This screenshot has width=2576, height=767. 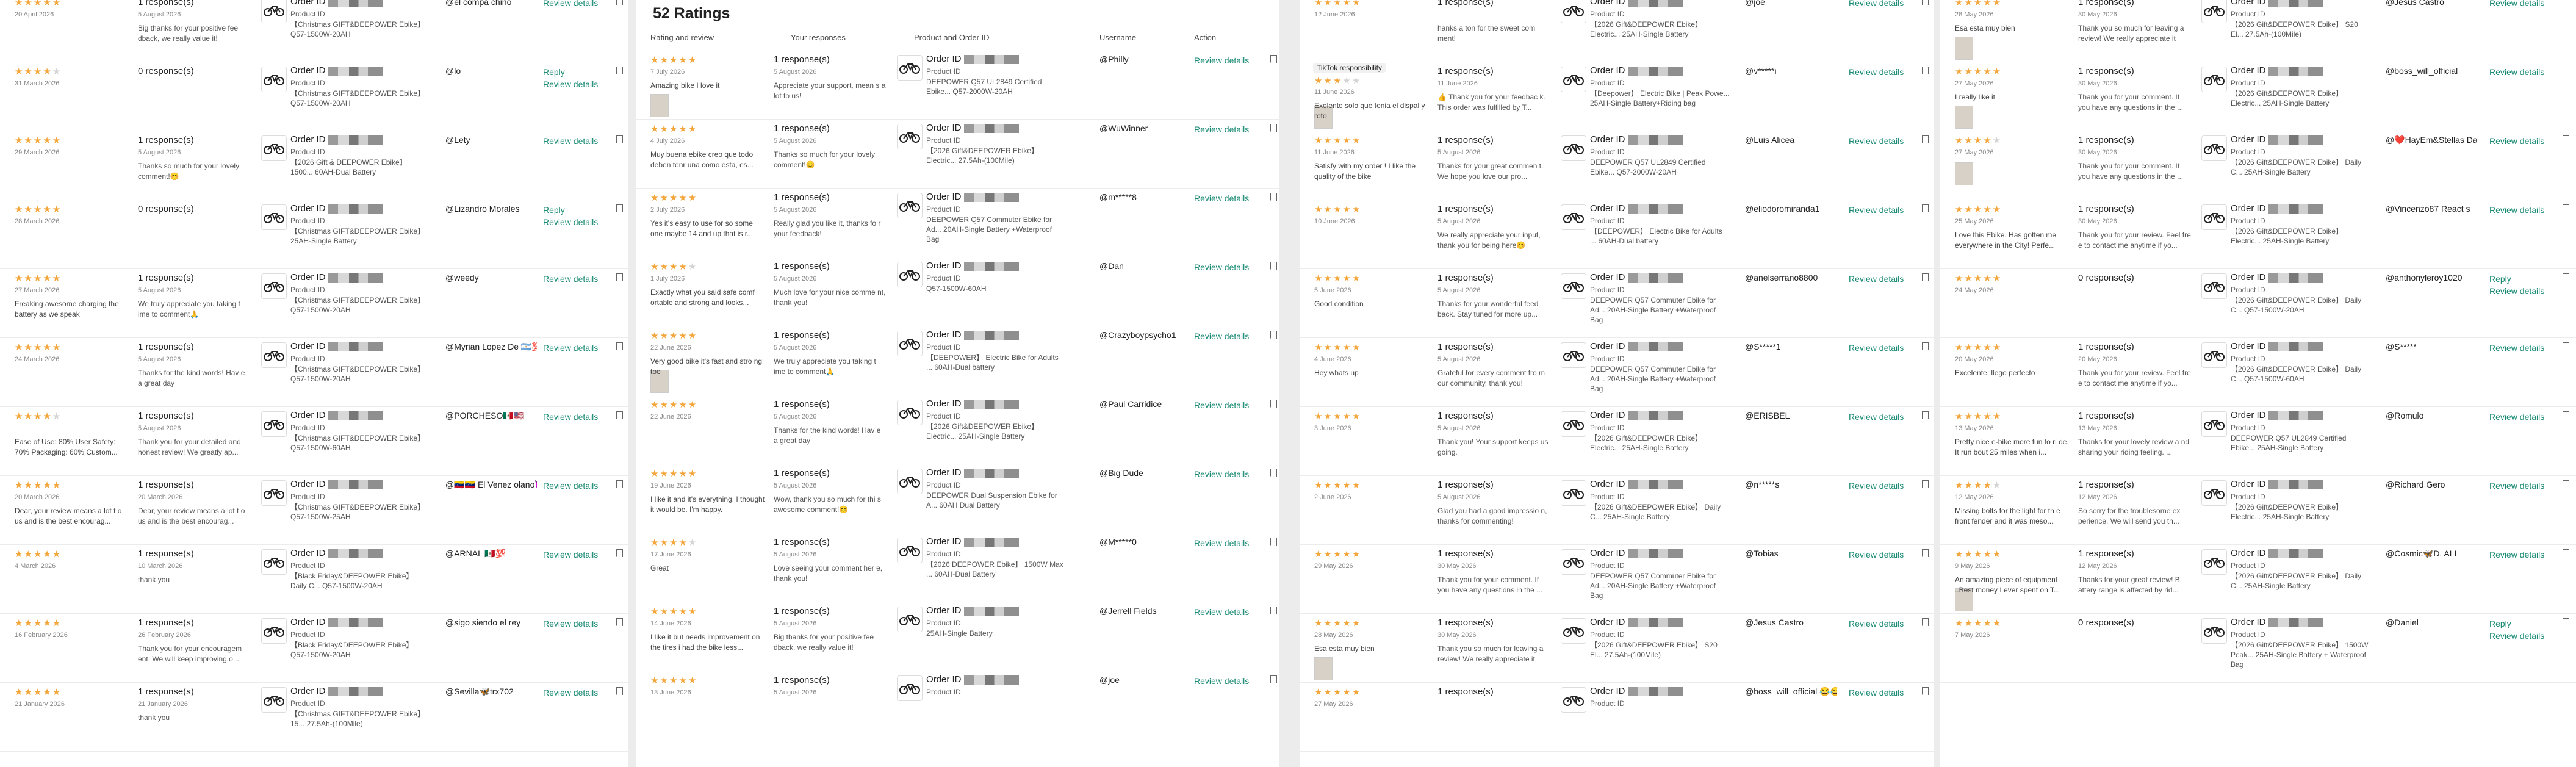 I want to click on review-text: Good condition, so click(x=1339, y=304).